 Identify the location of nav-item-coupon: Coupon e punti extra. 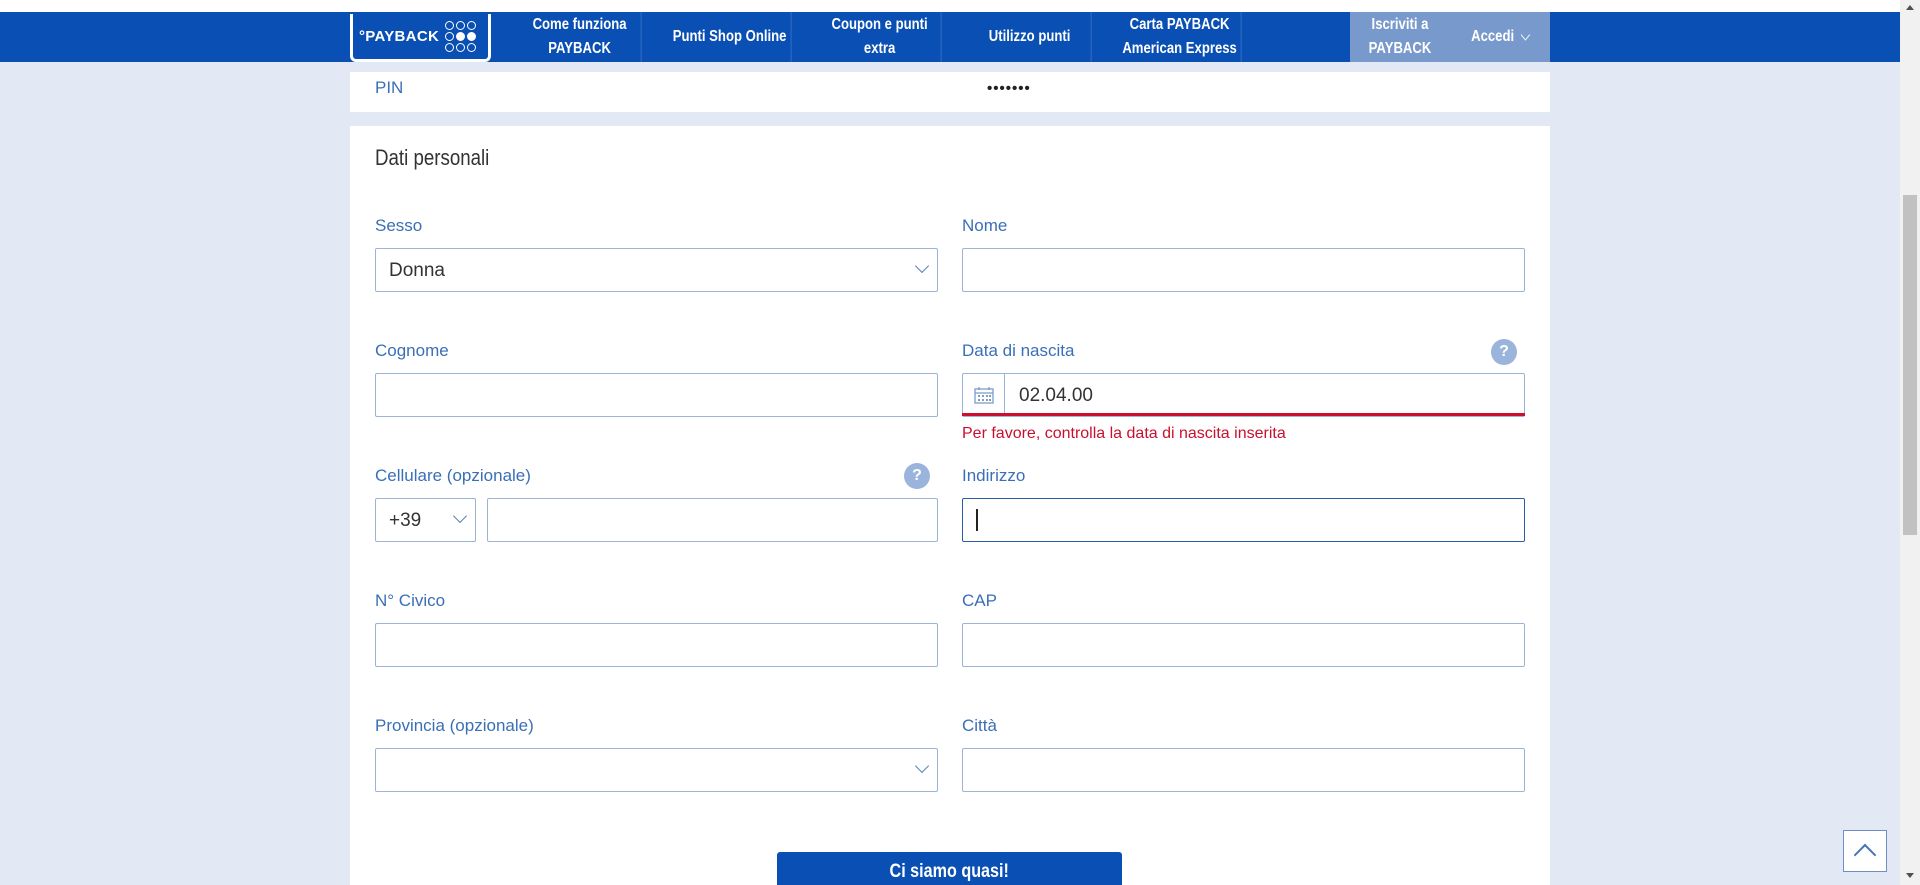
(880, 37).